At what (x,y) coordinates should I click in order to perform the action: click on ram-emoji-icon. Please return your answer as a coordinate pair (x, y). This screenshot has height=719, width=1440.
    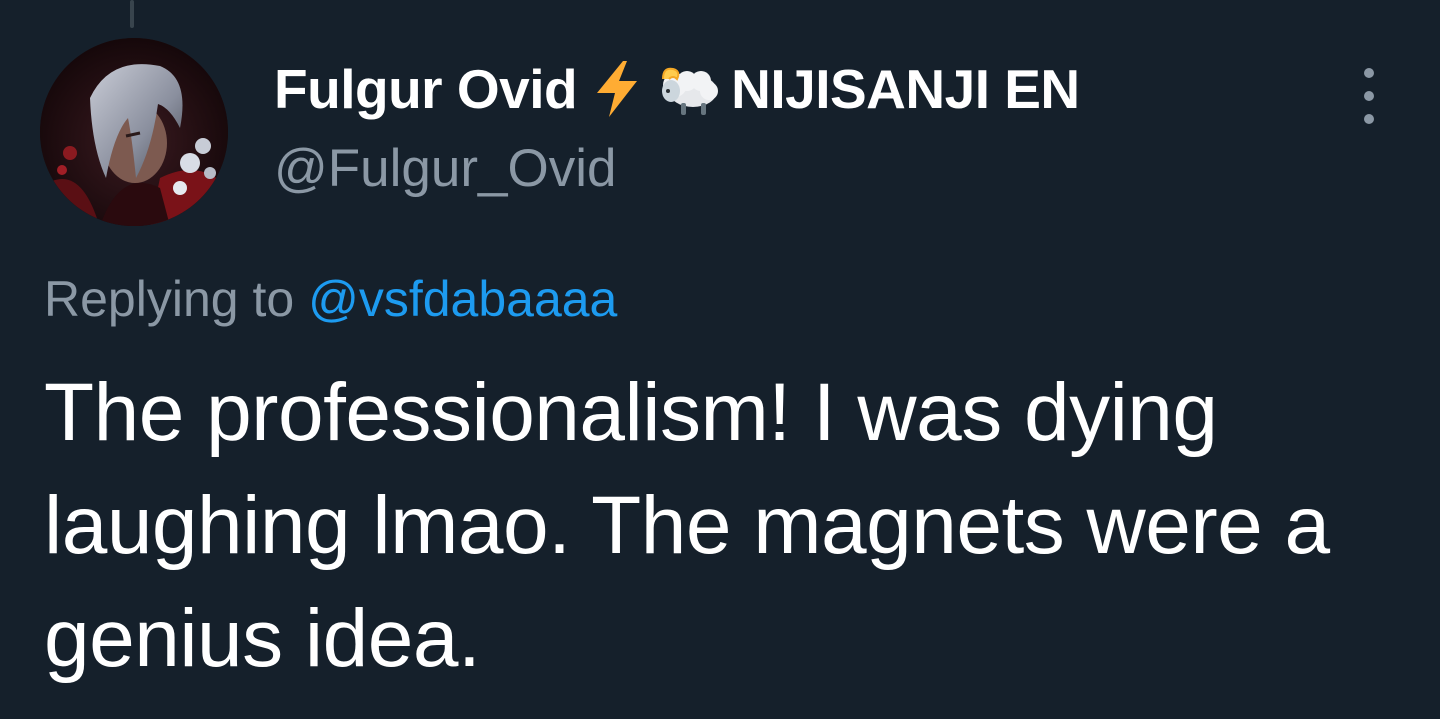
    Looking at the image, I should click on (689, 89).